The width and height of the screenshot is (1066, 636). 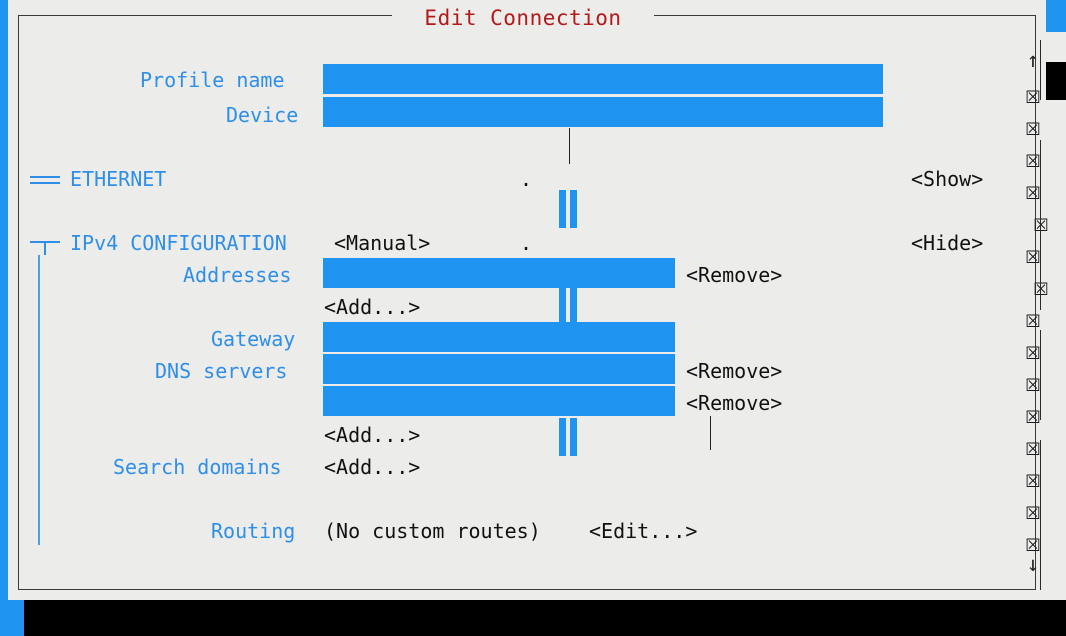 What do you see at coordinates (372, 467) in the screenshot?
I see `search-domains-add-button: <Add...>` at bounding box center [372, 467].